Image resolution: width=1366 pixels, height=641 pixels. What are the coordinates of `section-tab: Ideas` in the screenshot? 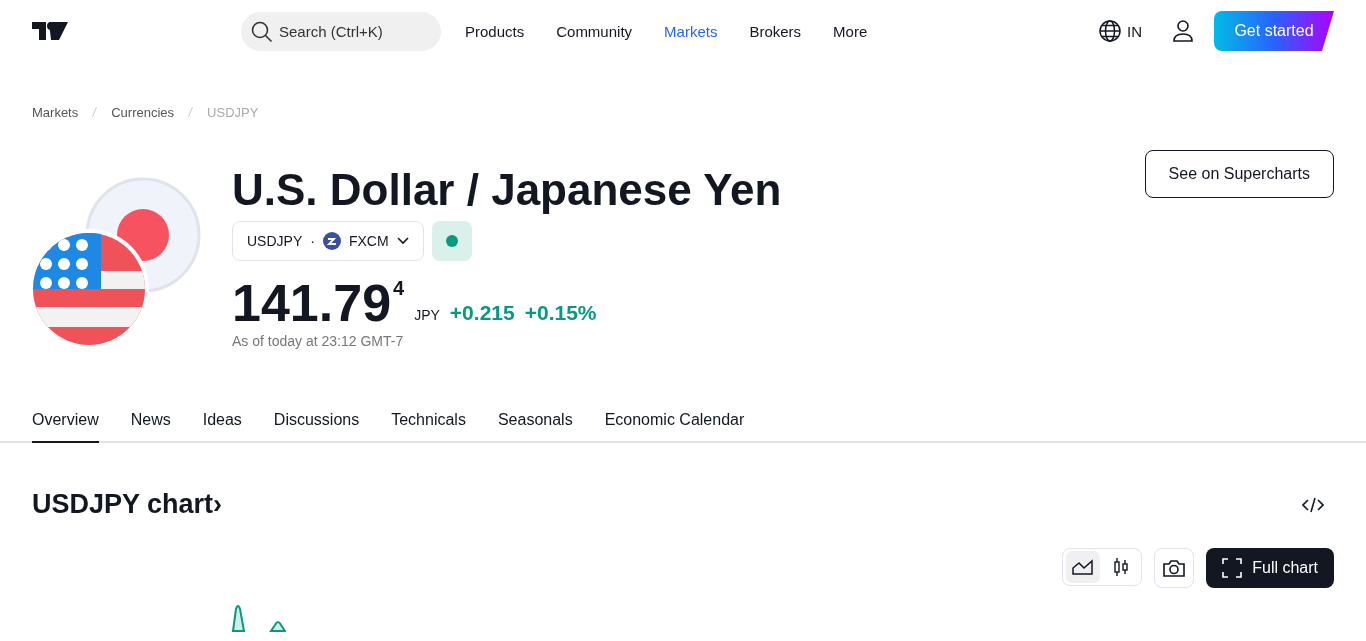 It's located at (222, 427).